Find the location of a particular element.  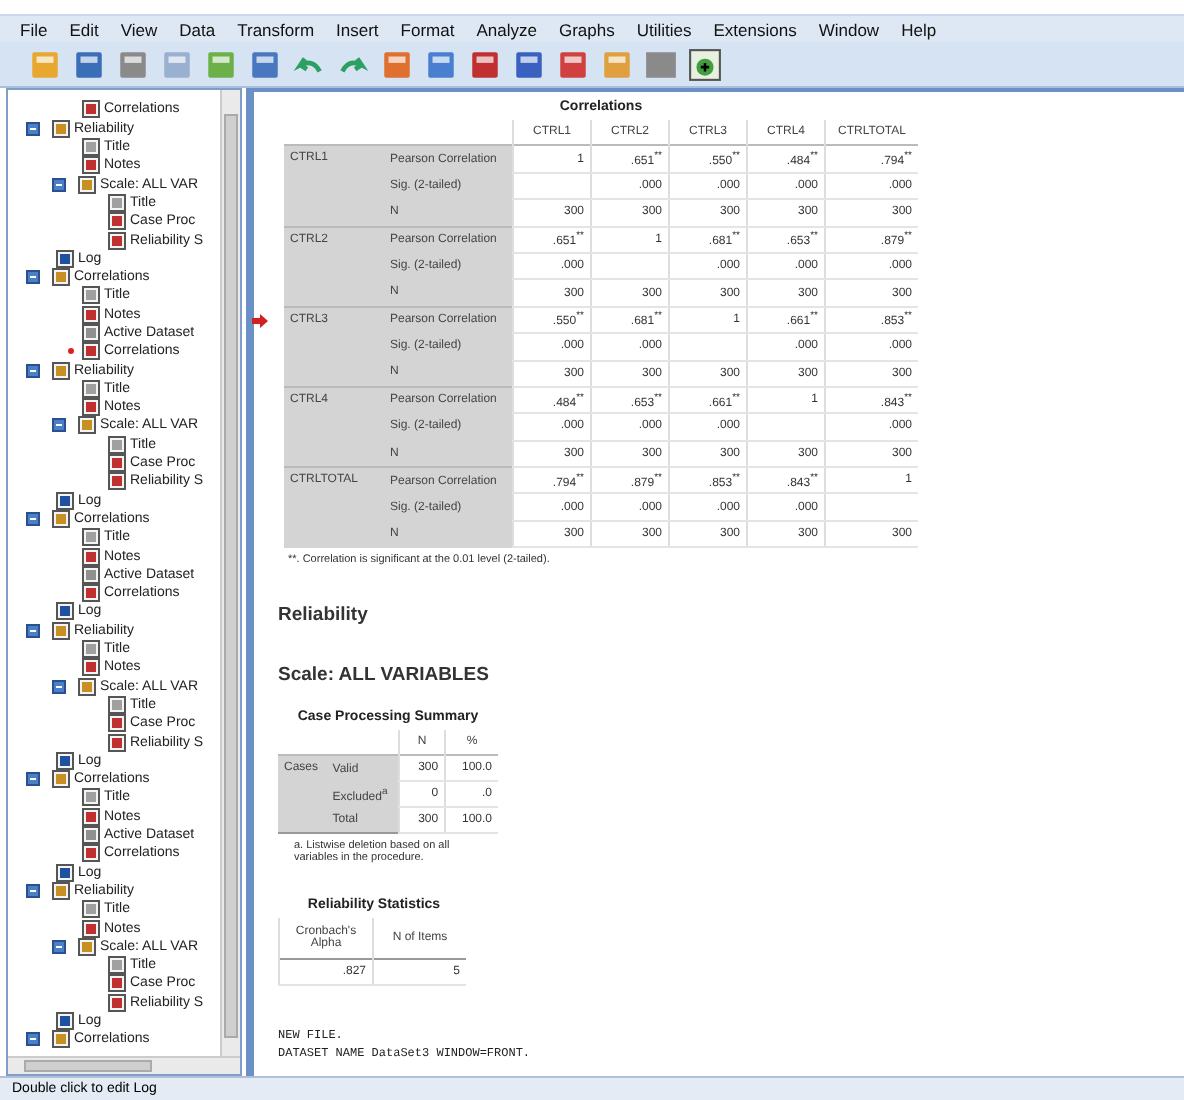

menu-item: Analyze is located at coordinates (506, 29).